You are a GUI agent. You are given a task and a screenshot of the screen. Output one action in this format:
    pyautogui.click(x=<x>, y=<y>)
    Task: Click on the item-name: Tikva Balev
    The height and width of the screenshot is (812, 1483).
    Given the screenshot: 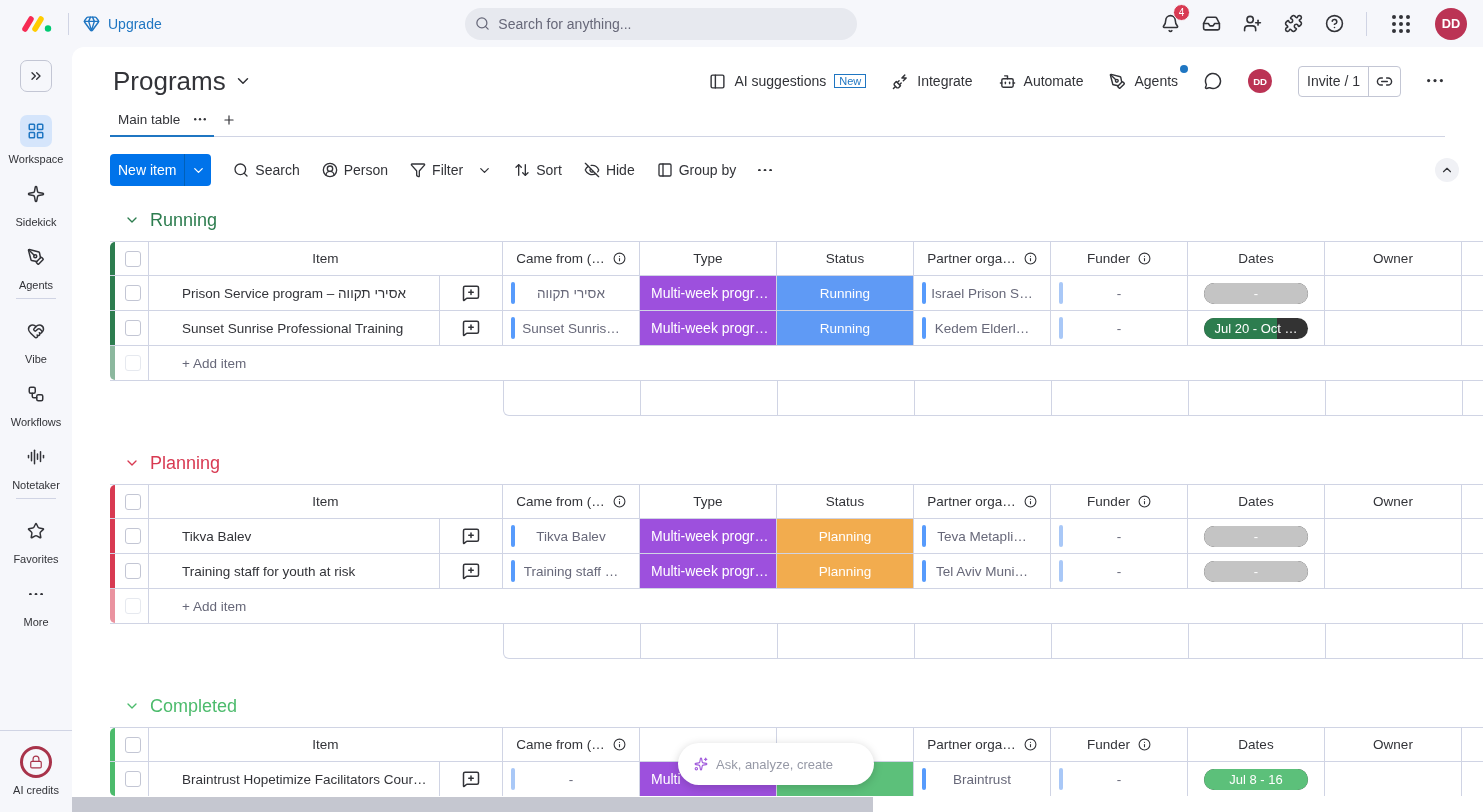 What is the action you would take?
    pyautogui.click(x=294, y=536)
    